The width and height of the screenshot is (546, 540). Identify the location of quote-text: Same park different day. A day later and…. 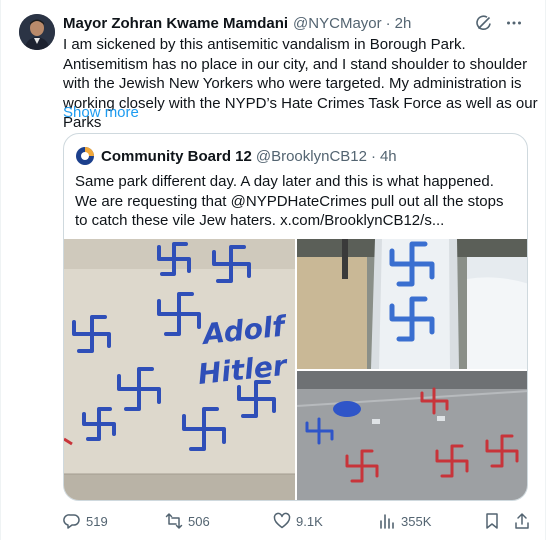
(289, 201).